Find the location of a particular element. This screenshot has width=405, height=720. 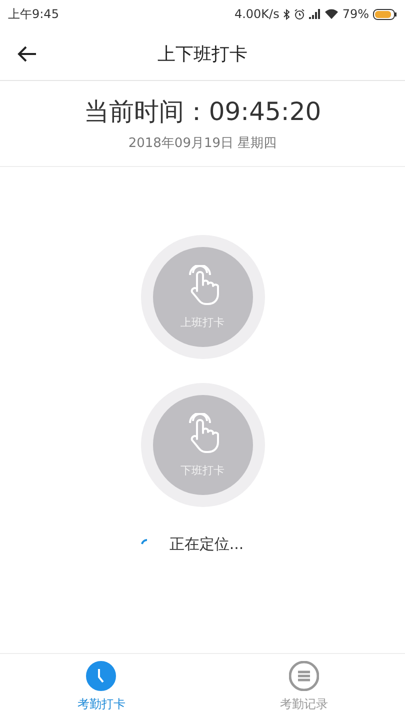

current-time: 当前时间：09:45:20 is located at coordinates (203, 112).